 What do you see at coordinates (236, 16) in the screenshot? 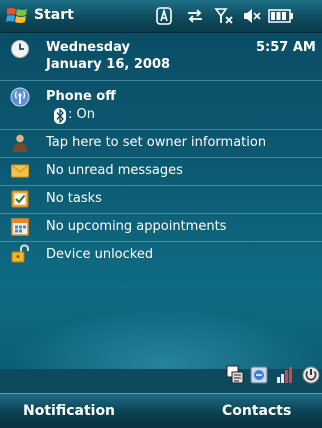
I see `status-icons` at bounding box center [236, 16].